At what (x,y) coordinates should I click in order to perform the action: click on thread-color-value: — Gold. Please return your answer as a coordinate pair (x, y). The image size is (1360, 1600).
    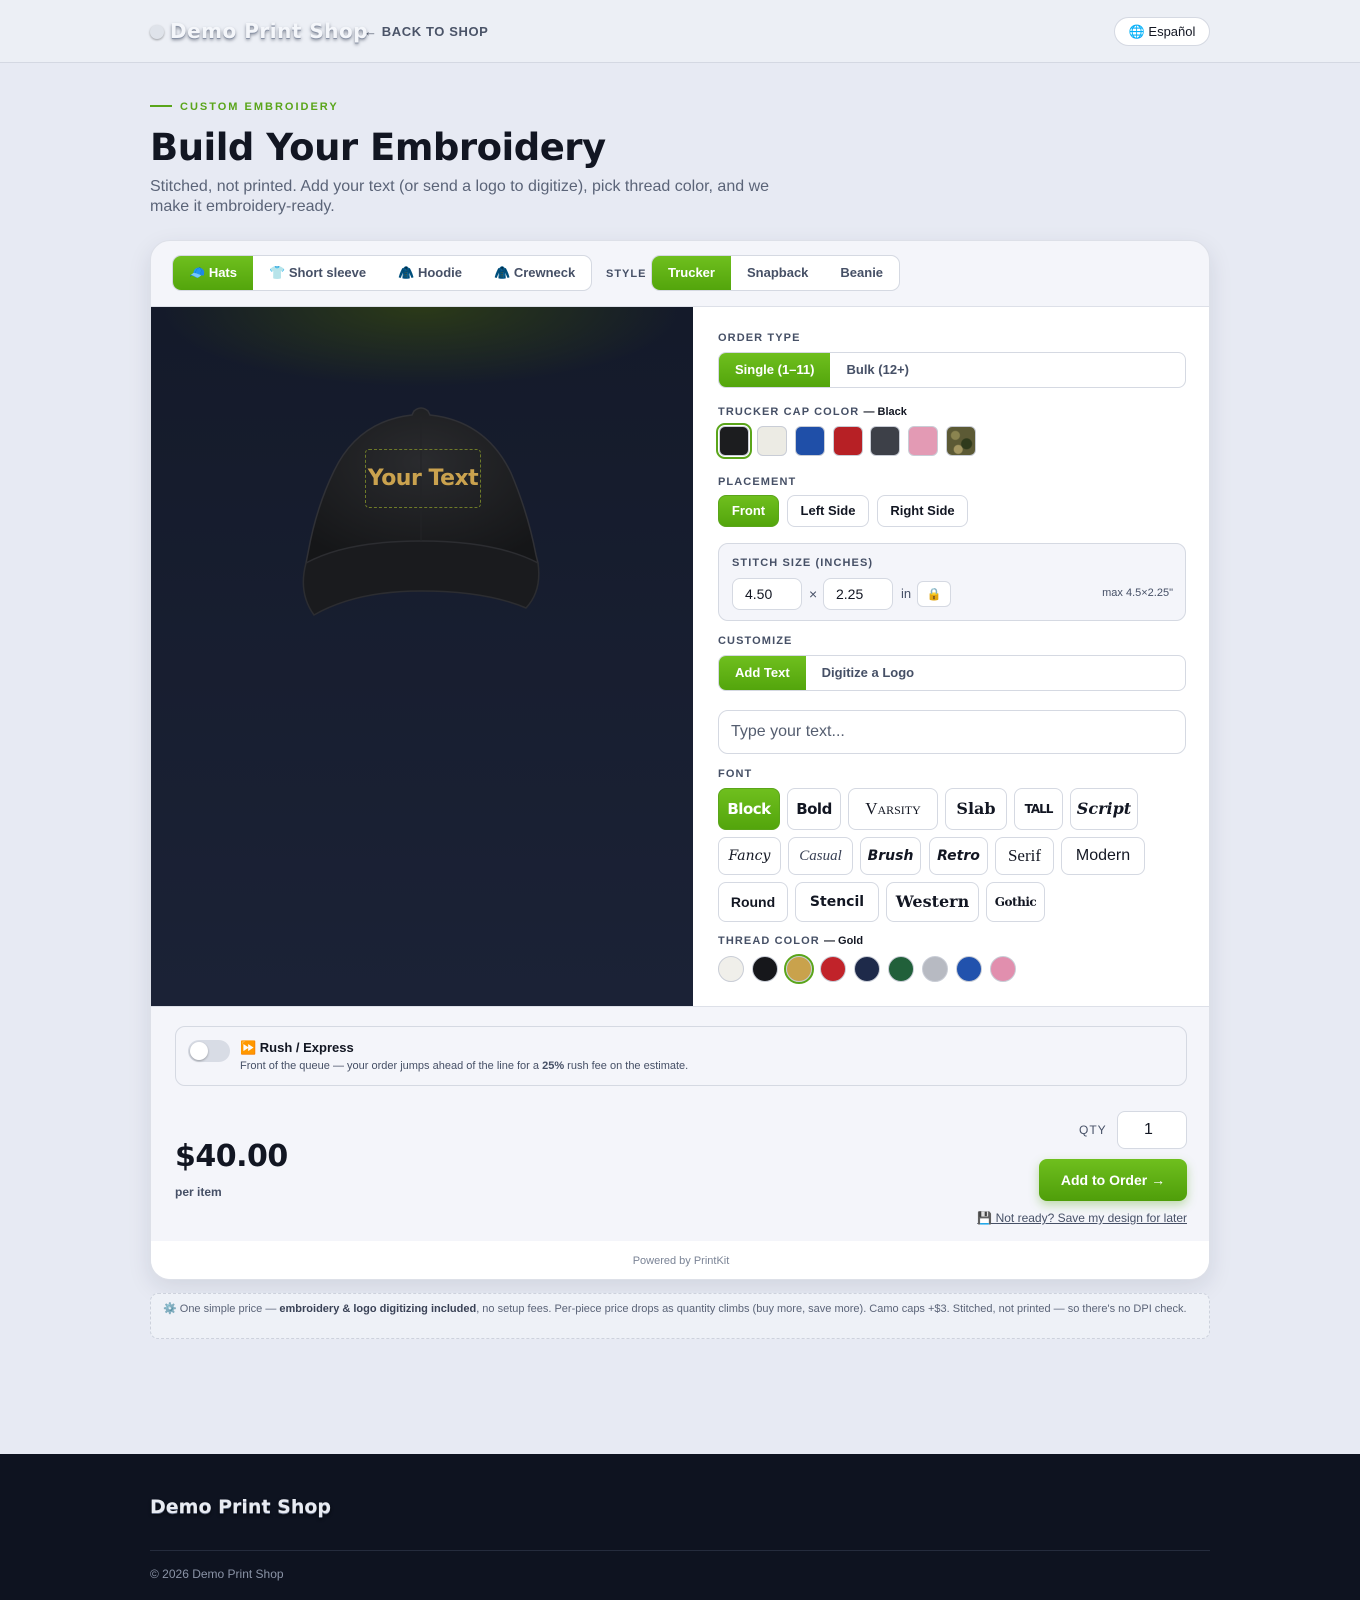
    Looking at the image, I should click on (843, 941).